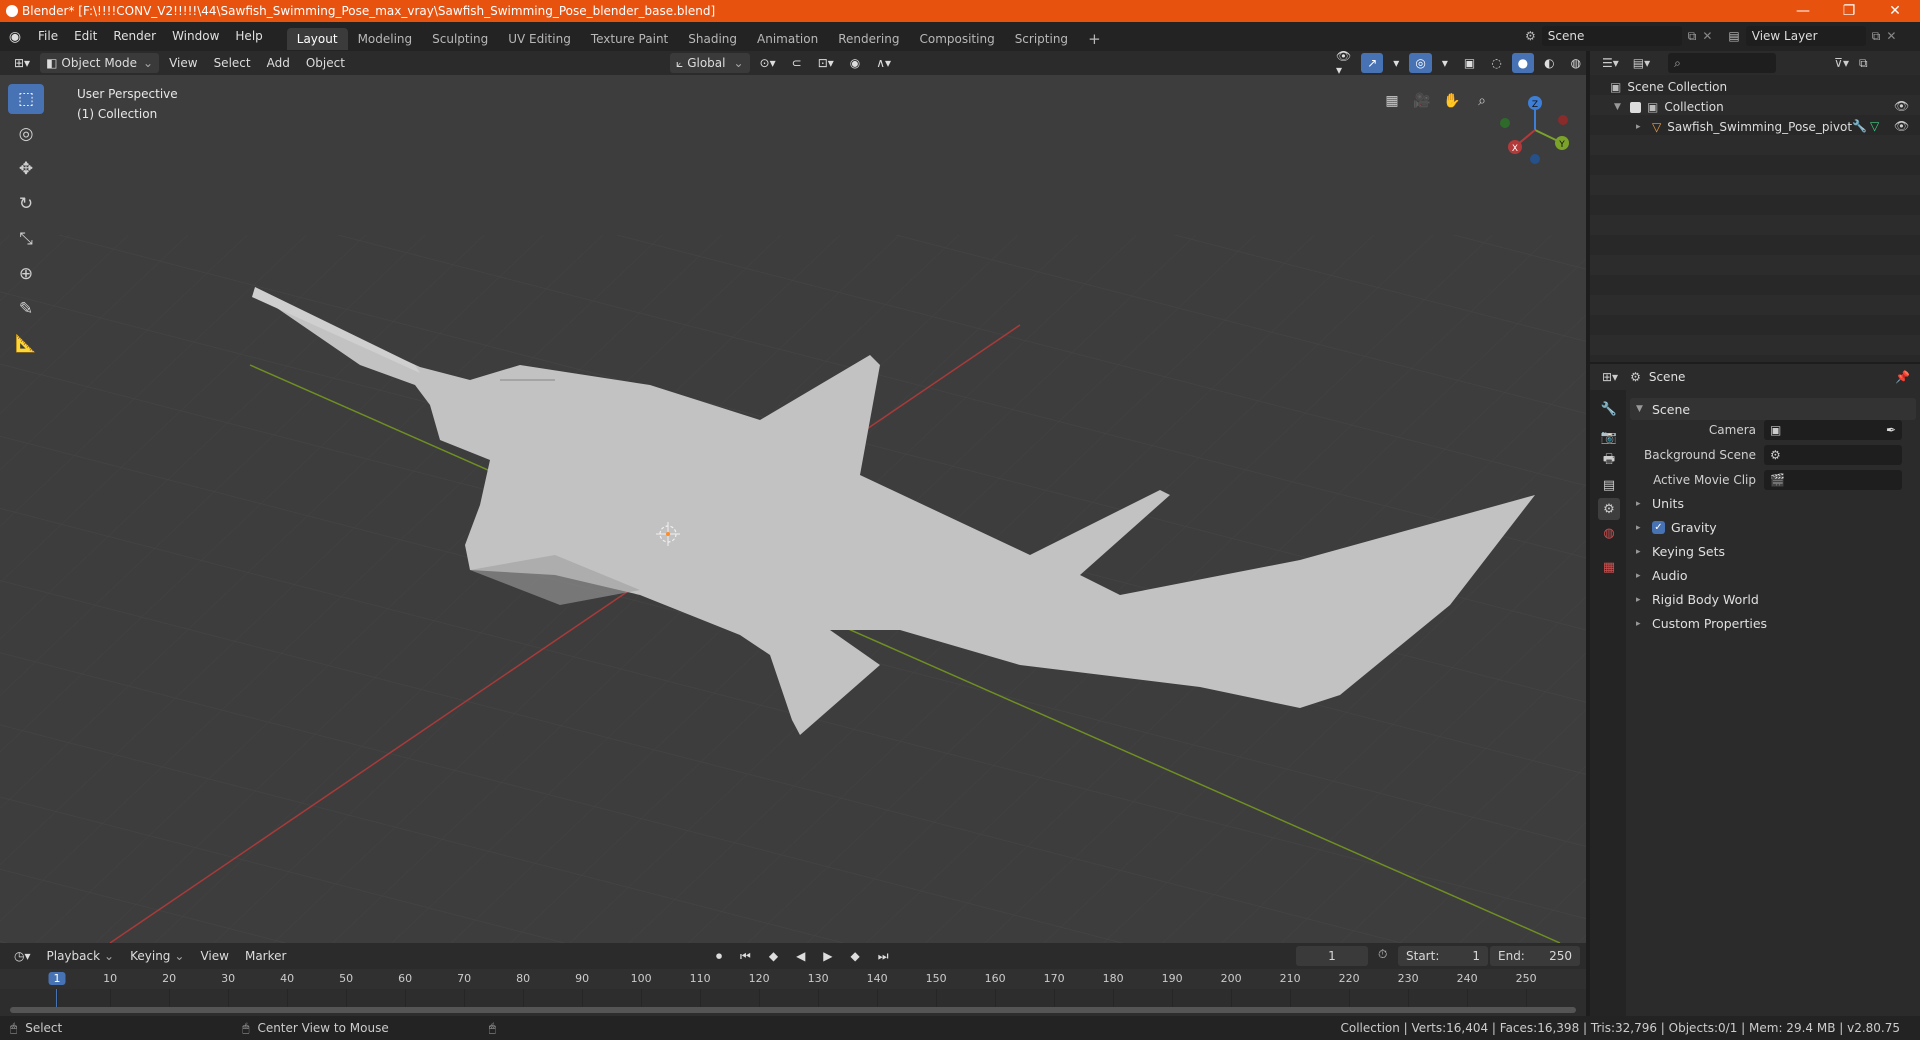 The image size is (1920, 1040). Describe the element at coordinates (1640, 127) in the screenshot. I see `expand-triangle-icon: ▸` at that location.